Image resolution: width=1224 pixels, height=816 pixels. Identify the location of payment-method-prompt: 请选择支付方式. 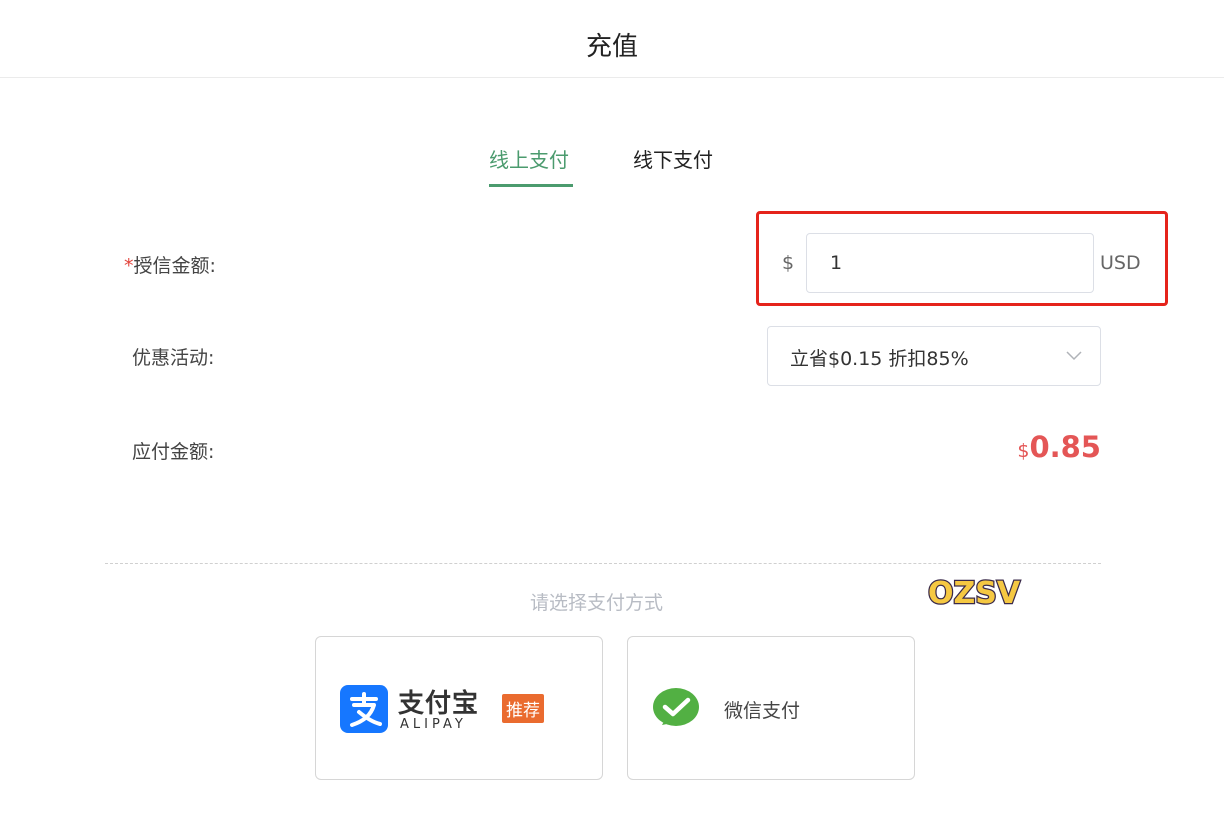
(597, 603).